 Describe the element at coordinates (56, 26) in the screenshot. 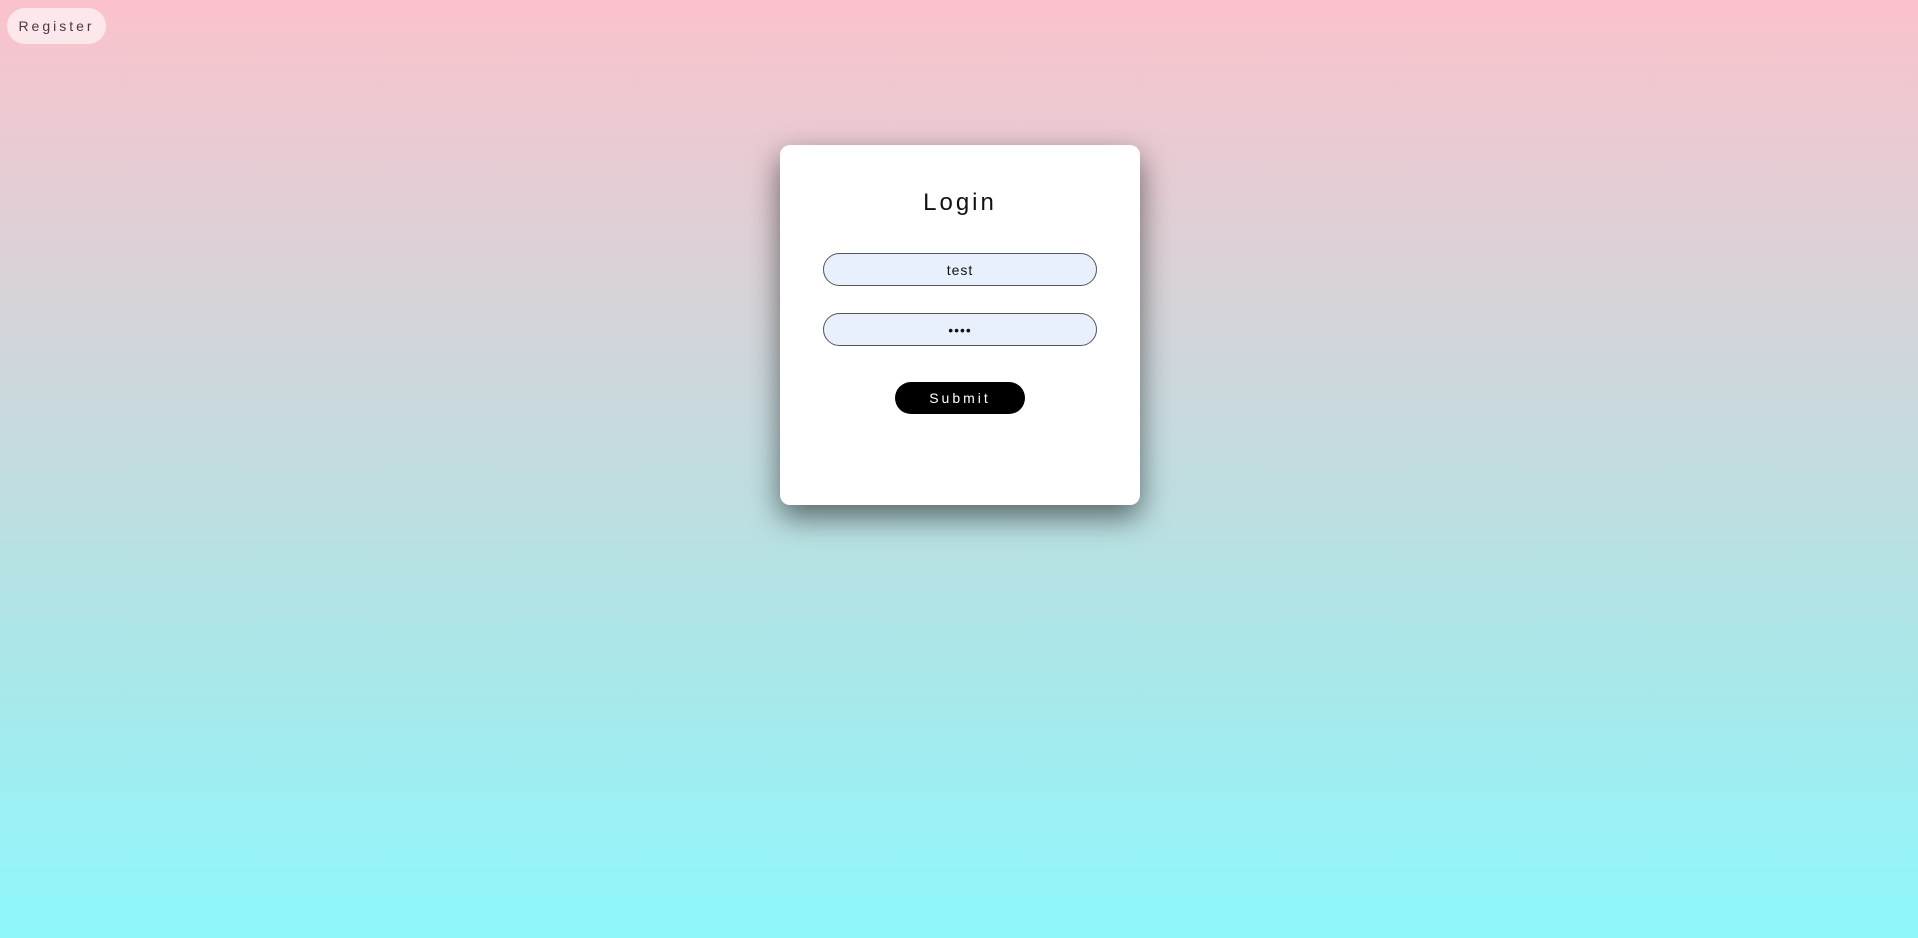

I see `register-button: Register` at that location.